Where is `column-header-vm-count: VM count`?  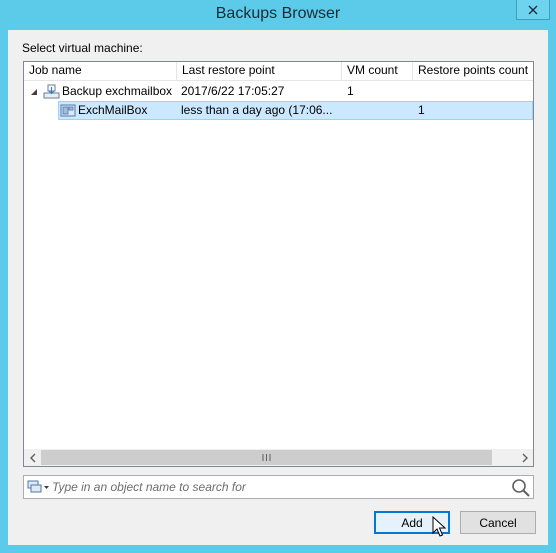 column-header-vm-count: VM count is located at coordinates (377, 71).